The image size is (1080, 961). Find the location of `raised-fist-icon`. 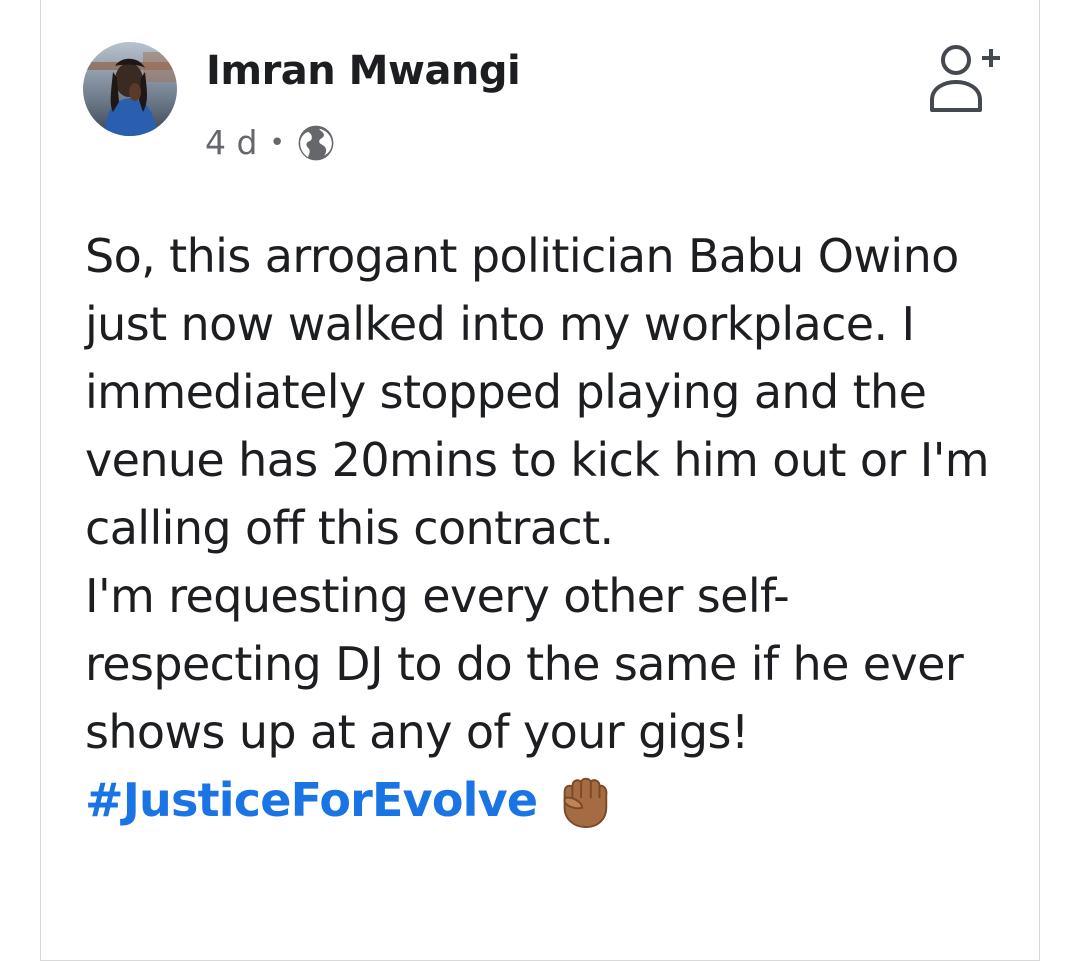

raised-fist-icon is located at coordinates (585, 803).